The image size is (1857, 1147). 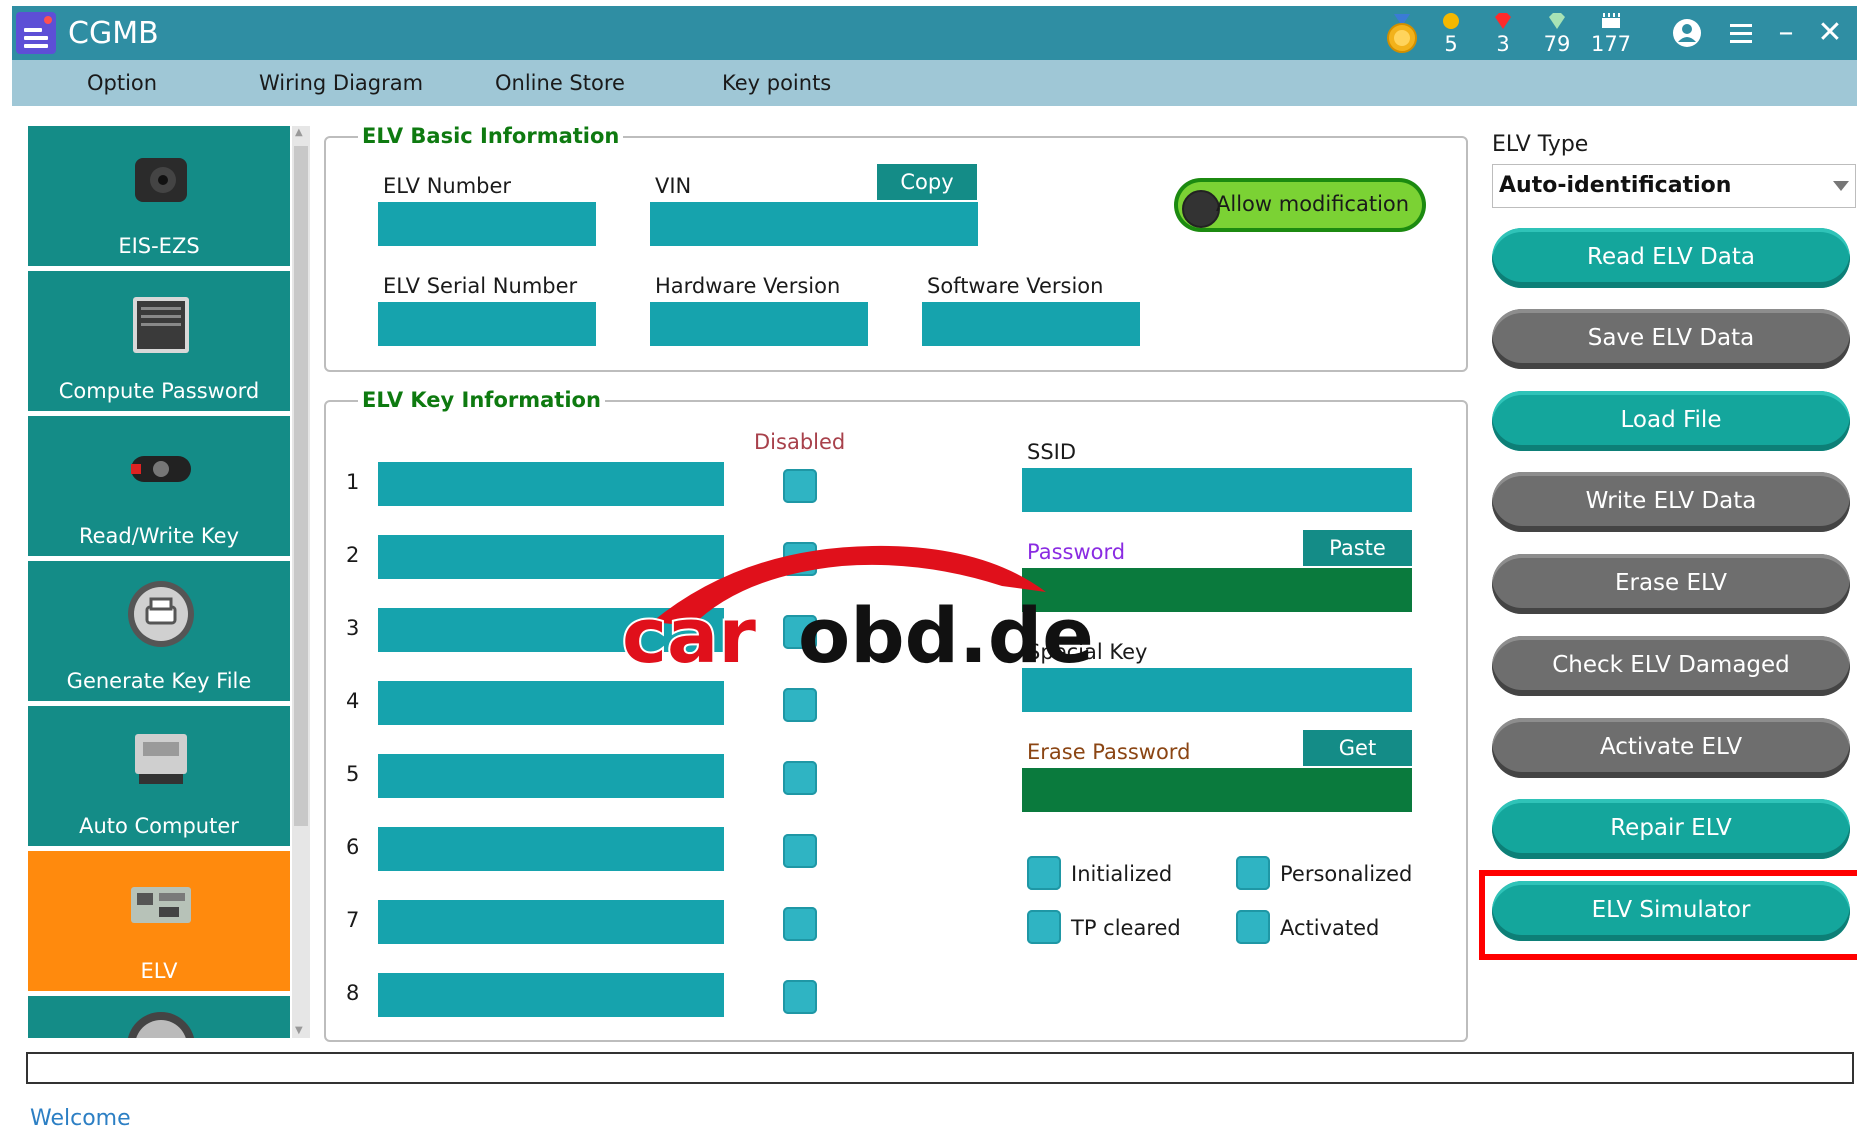 What do you see at coordinates (814, 224) in the screenshot?
I see `vin-field` at bounding box center [814, 224].